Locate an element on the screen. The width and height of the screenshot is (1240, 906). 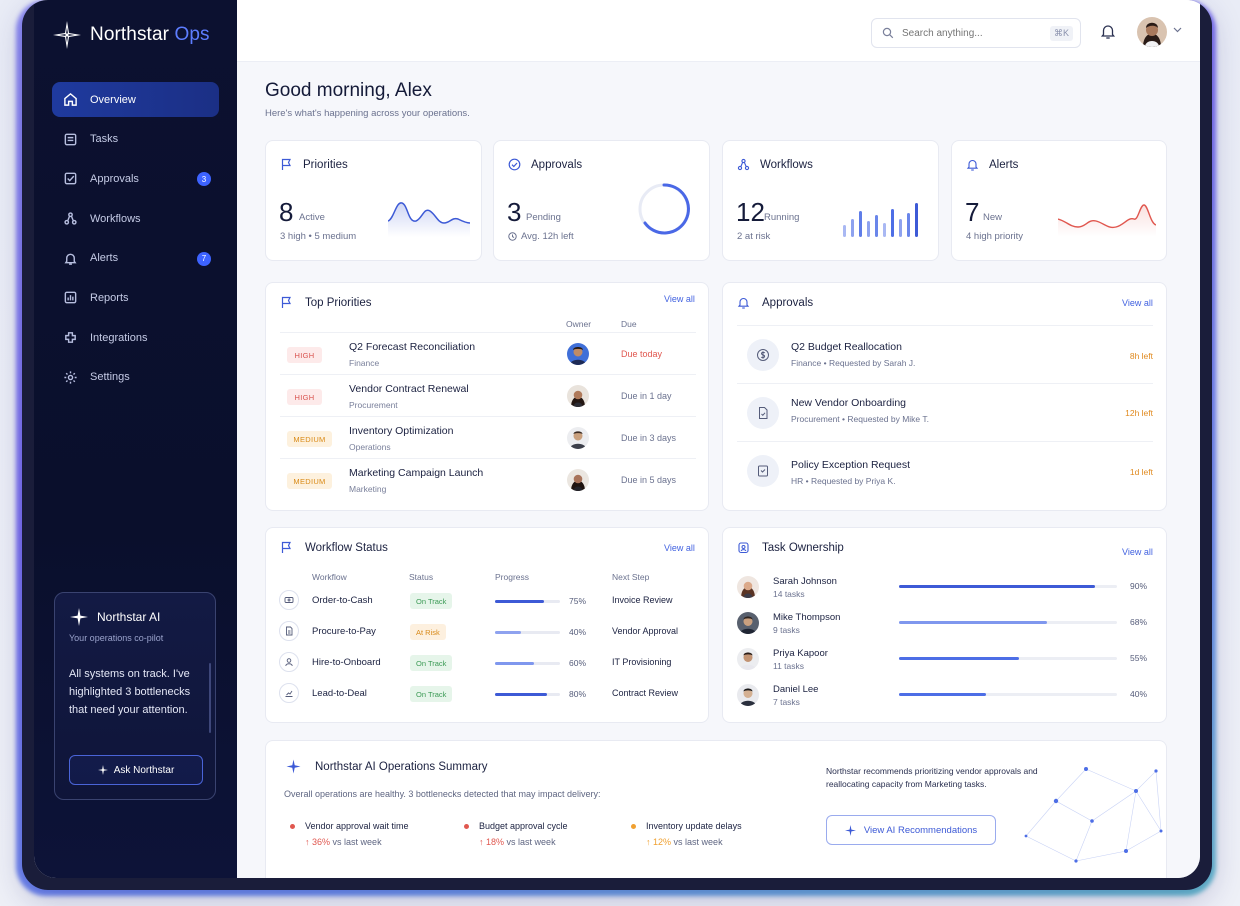
ownership-bar is located at coordinates (1008, 658).